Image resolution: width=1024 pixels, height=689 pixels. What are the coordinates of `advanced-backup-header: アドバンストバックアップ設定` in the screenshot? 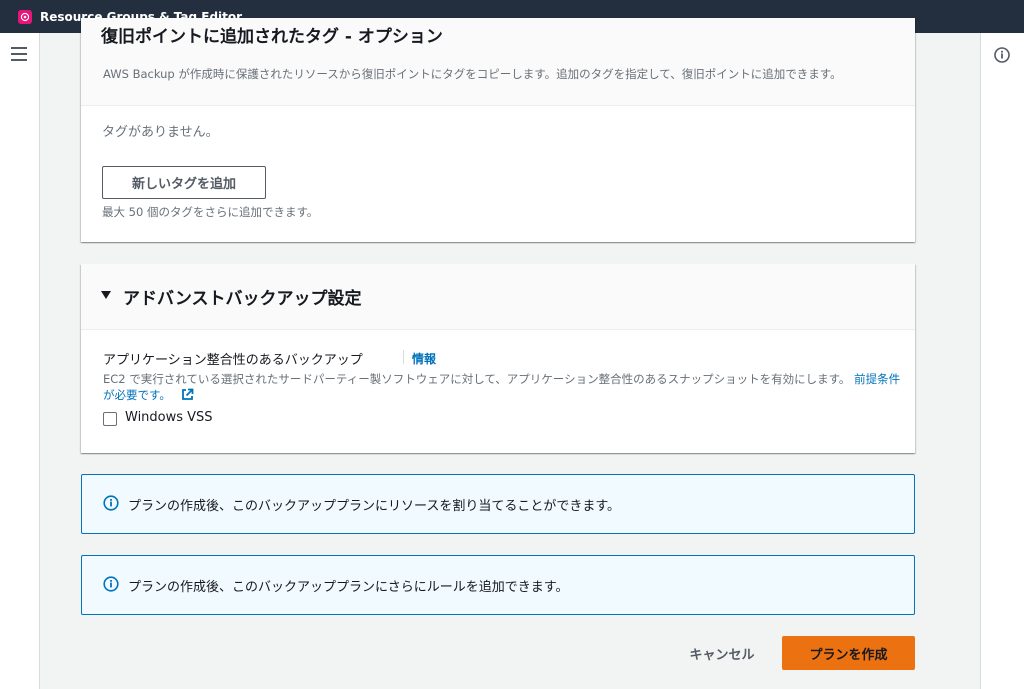 It's located at (498, 297).